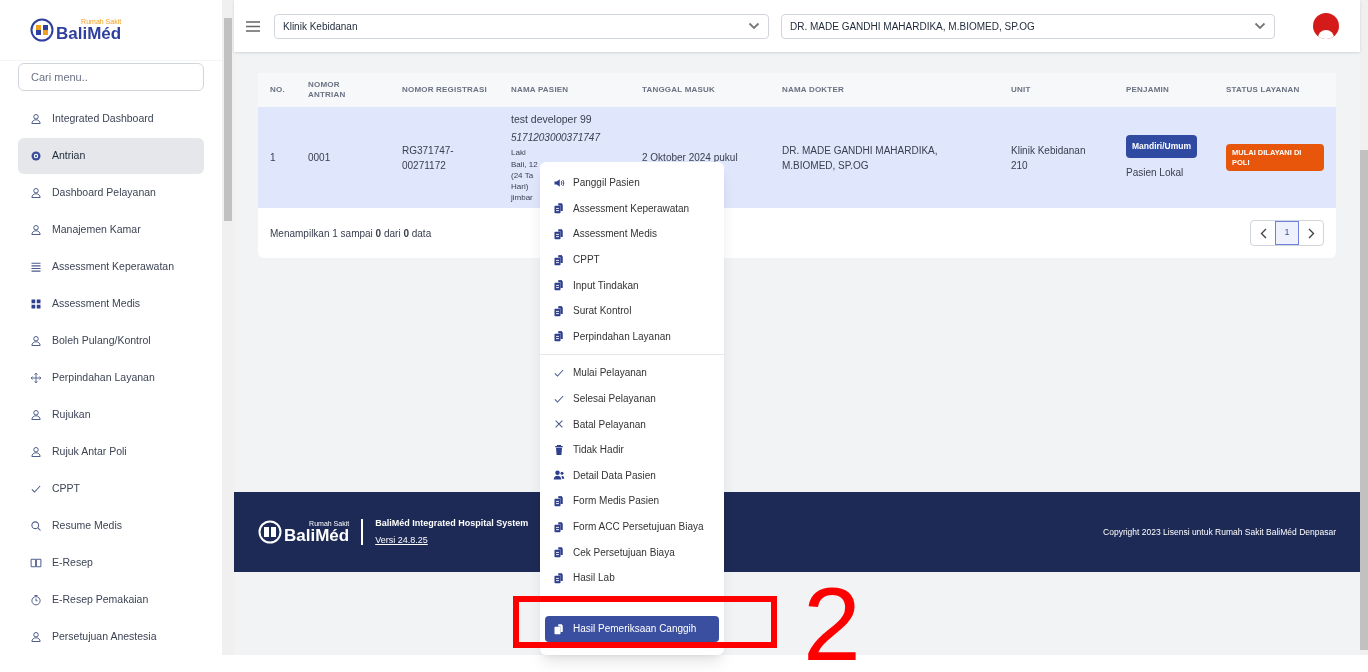 The image size is (1368, 672). Describe the element at coordinates (1326, 26) in the screenshot. I see `avatar` at that location.